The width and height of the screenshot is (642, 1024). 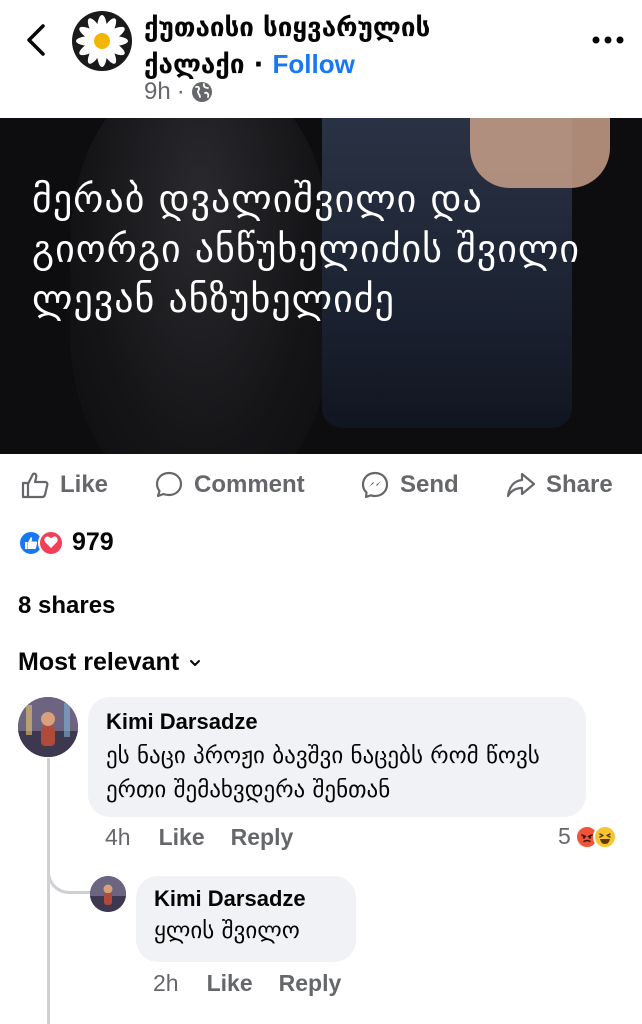 I want to click on comment-like-button: Like, so click(x=182, y=837).